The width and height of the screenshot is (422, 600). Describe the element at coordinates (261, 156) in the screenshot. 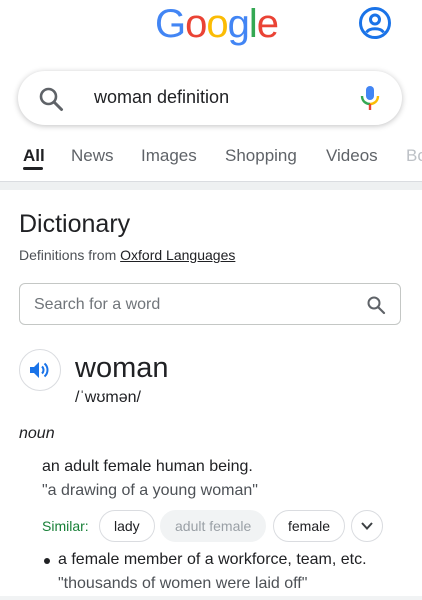

I see `tab-shopping: Shopping` at that location.